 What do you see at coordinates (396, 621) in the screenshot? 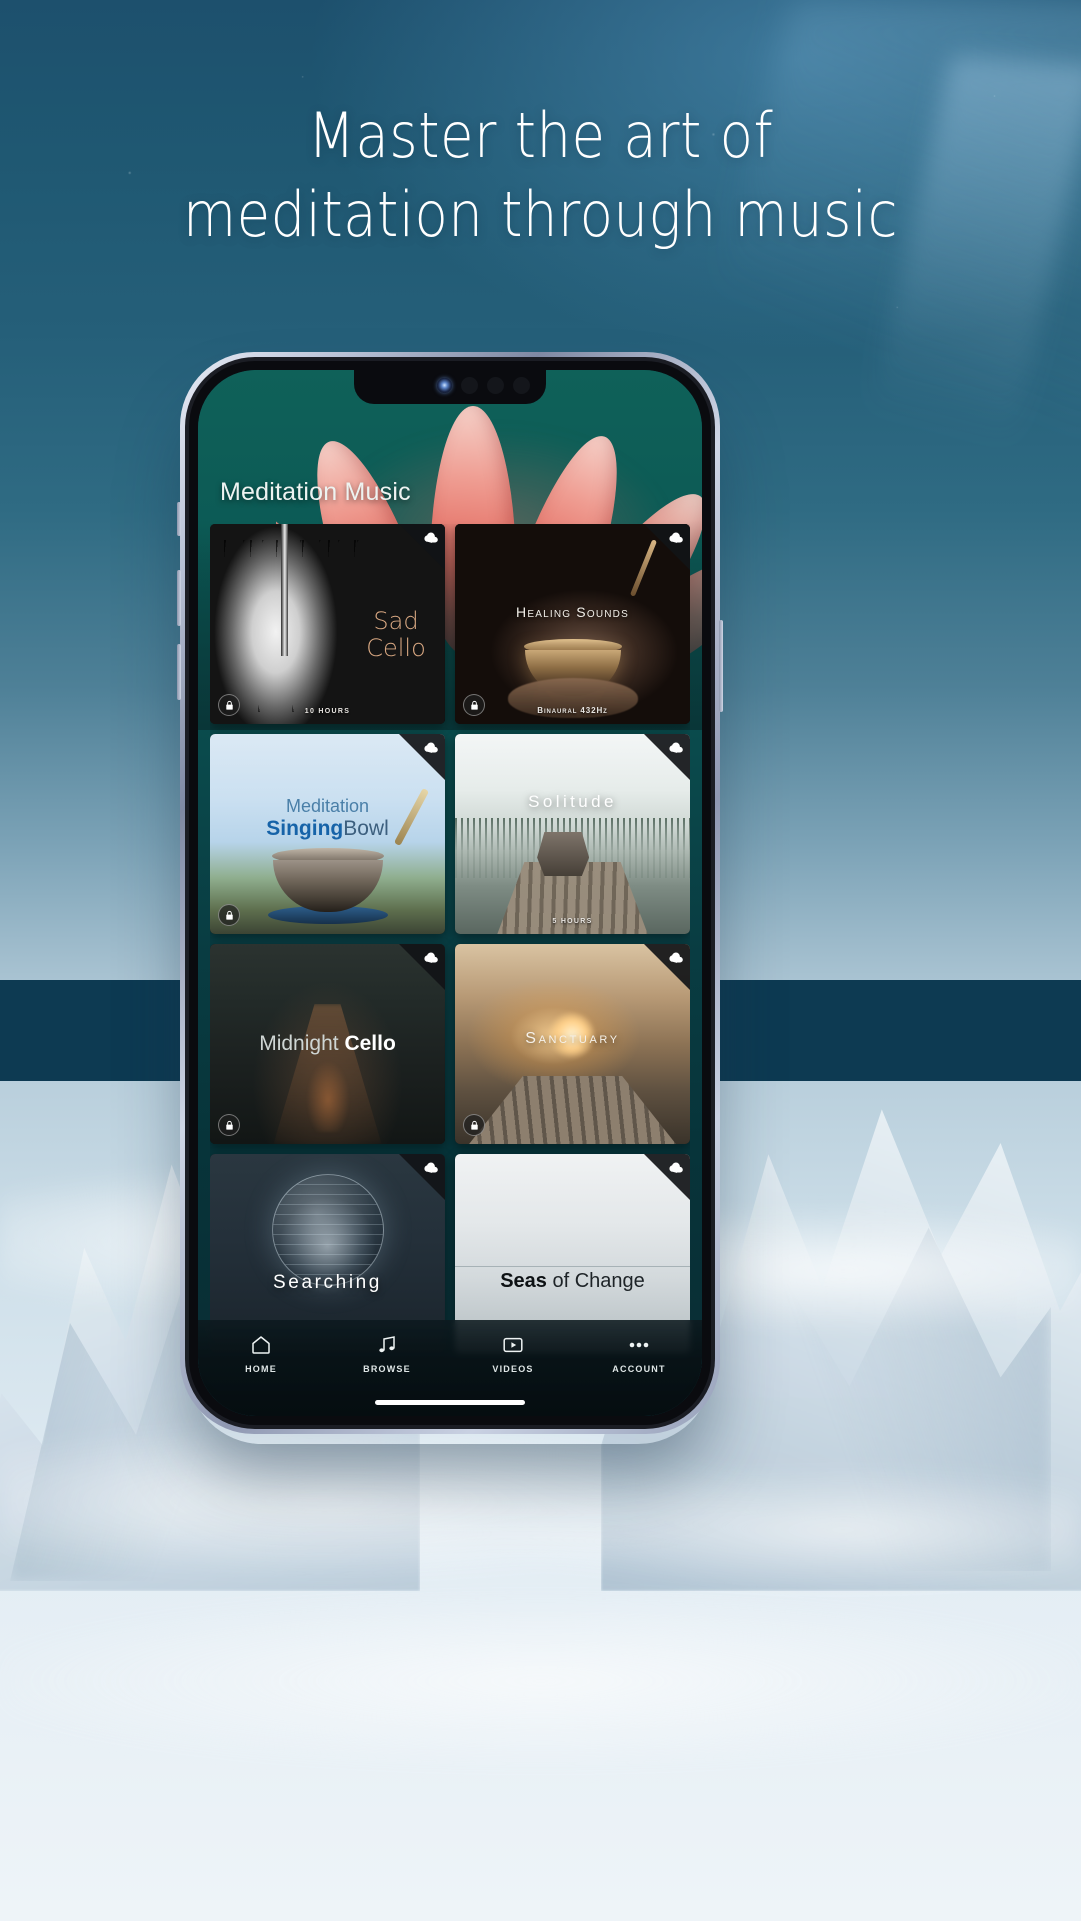
I see `album-title-line-1: Sad` at bounding box center [396, 621].